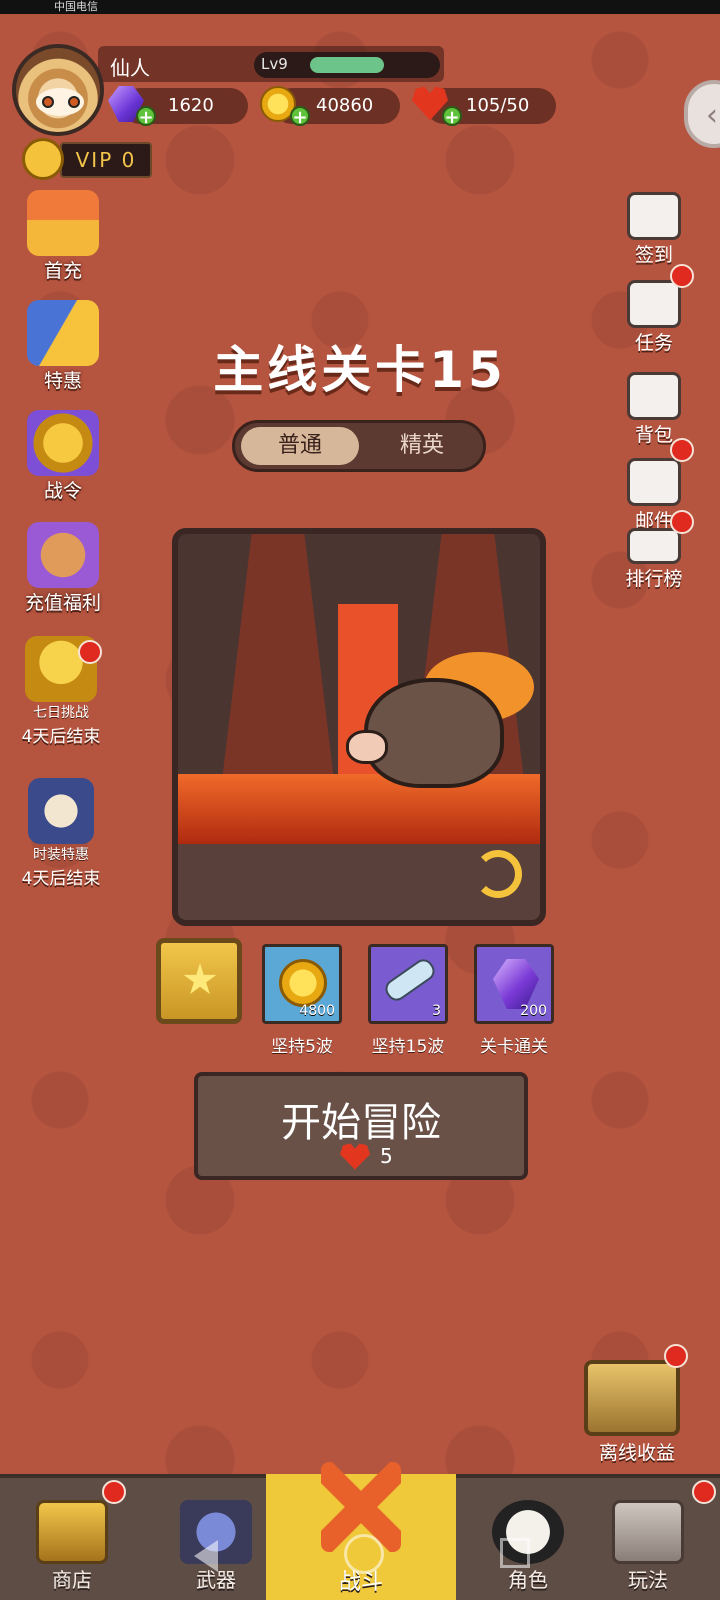  I want to click on add-coins-button: +, so click(300, 116).